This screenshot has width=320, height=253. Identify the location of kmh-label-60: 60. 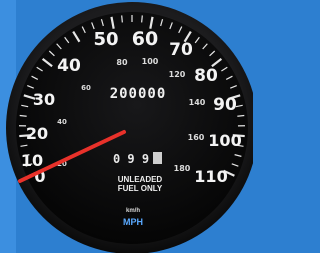
(86, 88).